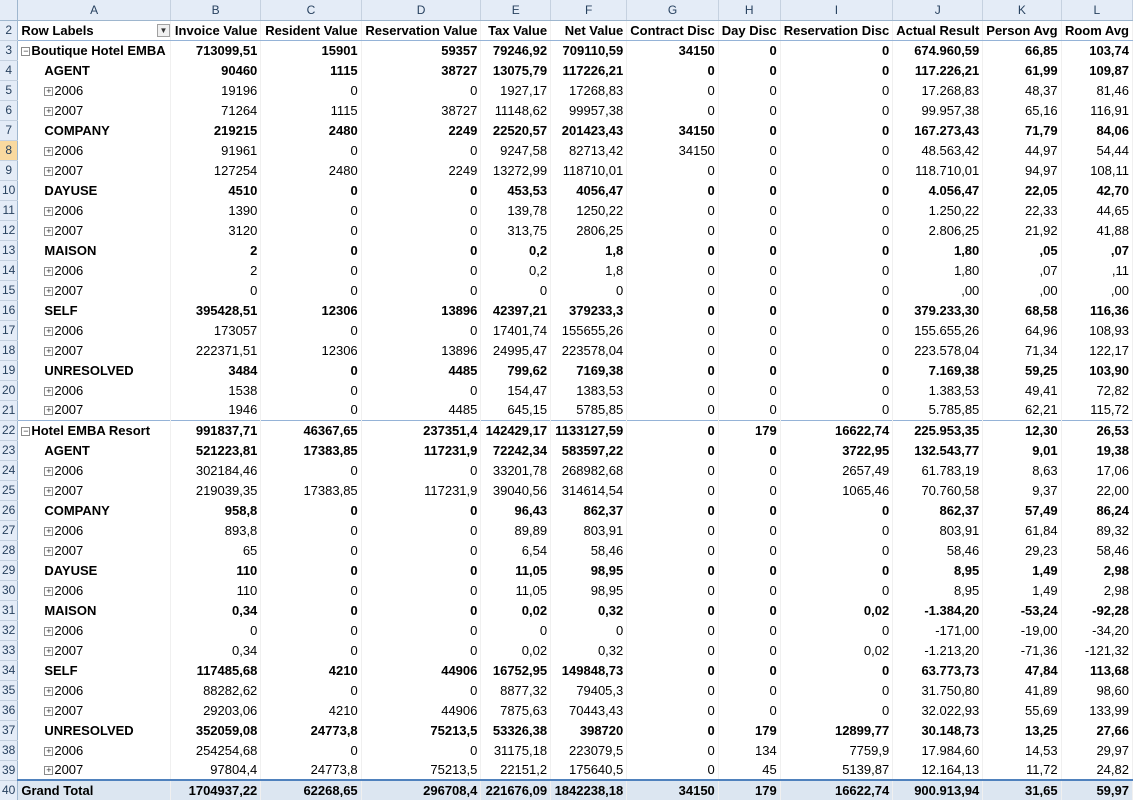  I want to click on value-cell: 398720, so click(589, 730).